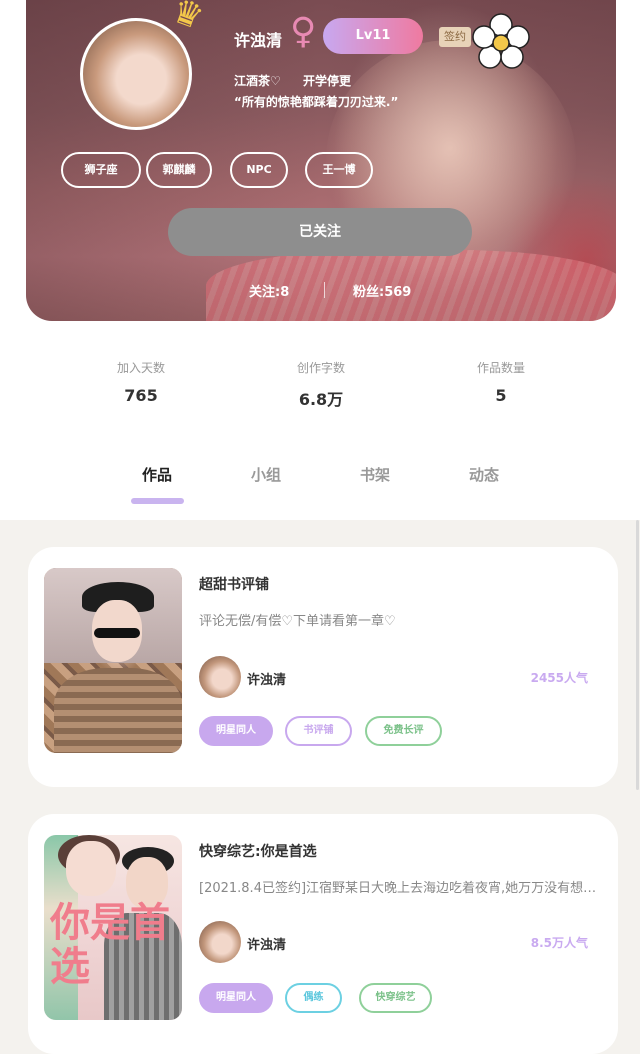 The width and height of the screenshot is (640, 1054). Describe the element at coordinates (484, 474) in the screenshot. I see `tab-activity: 动态` at that location.